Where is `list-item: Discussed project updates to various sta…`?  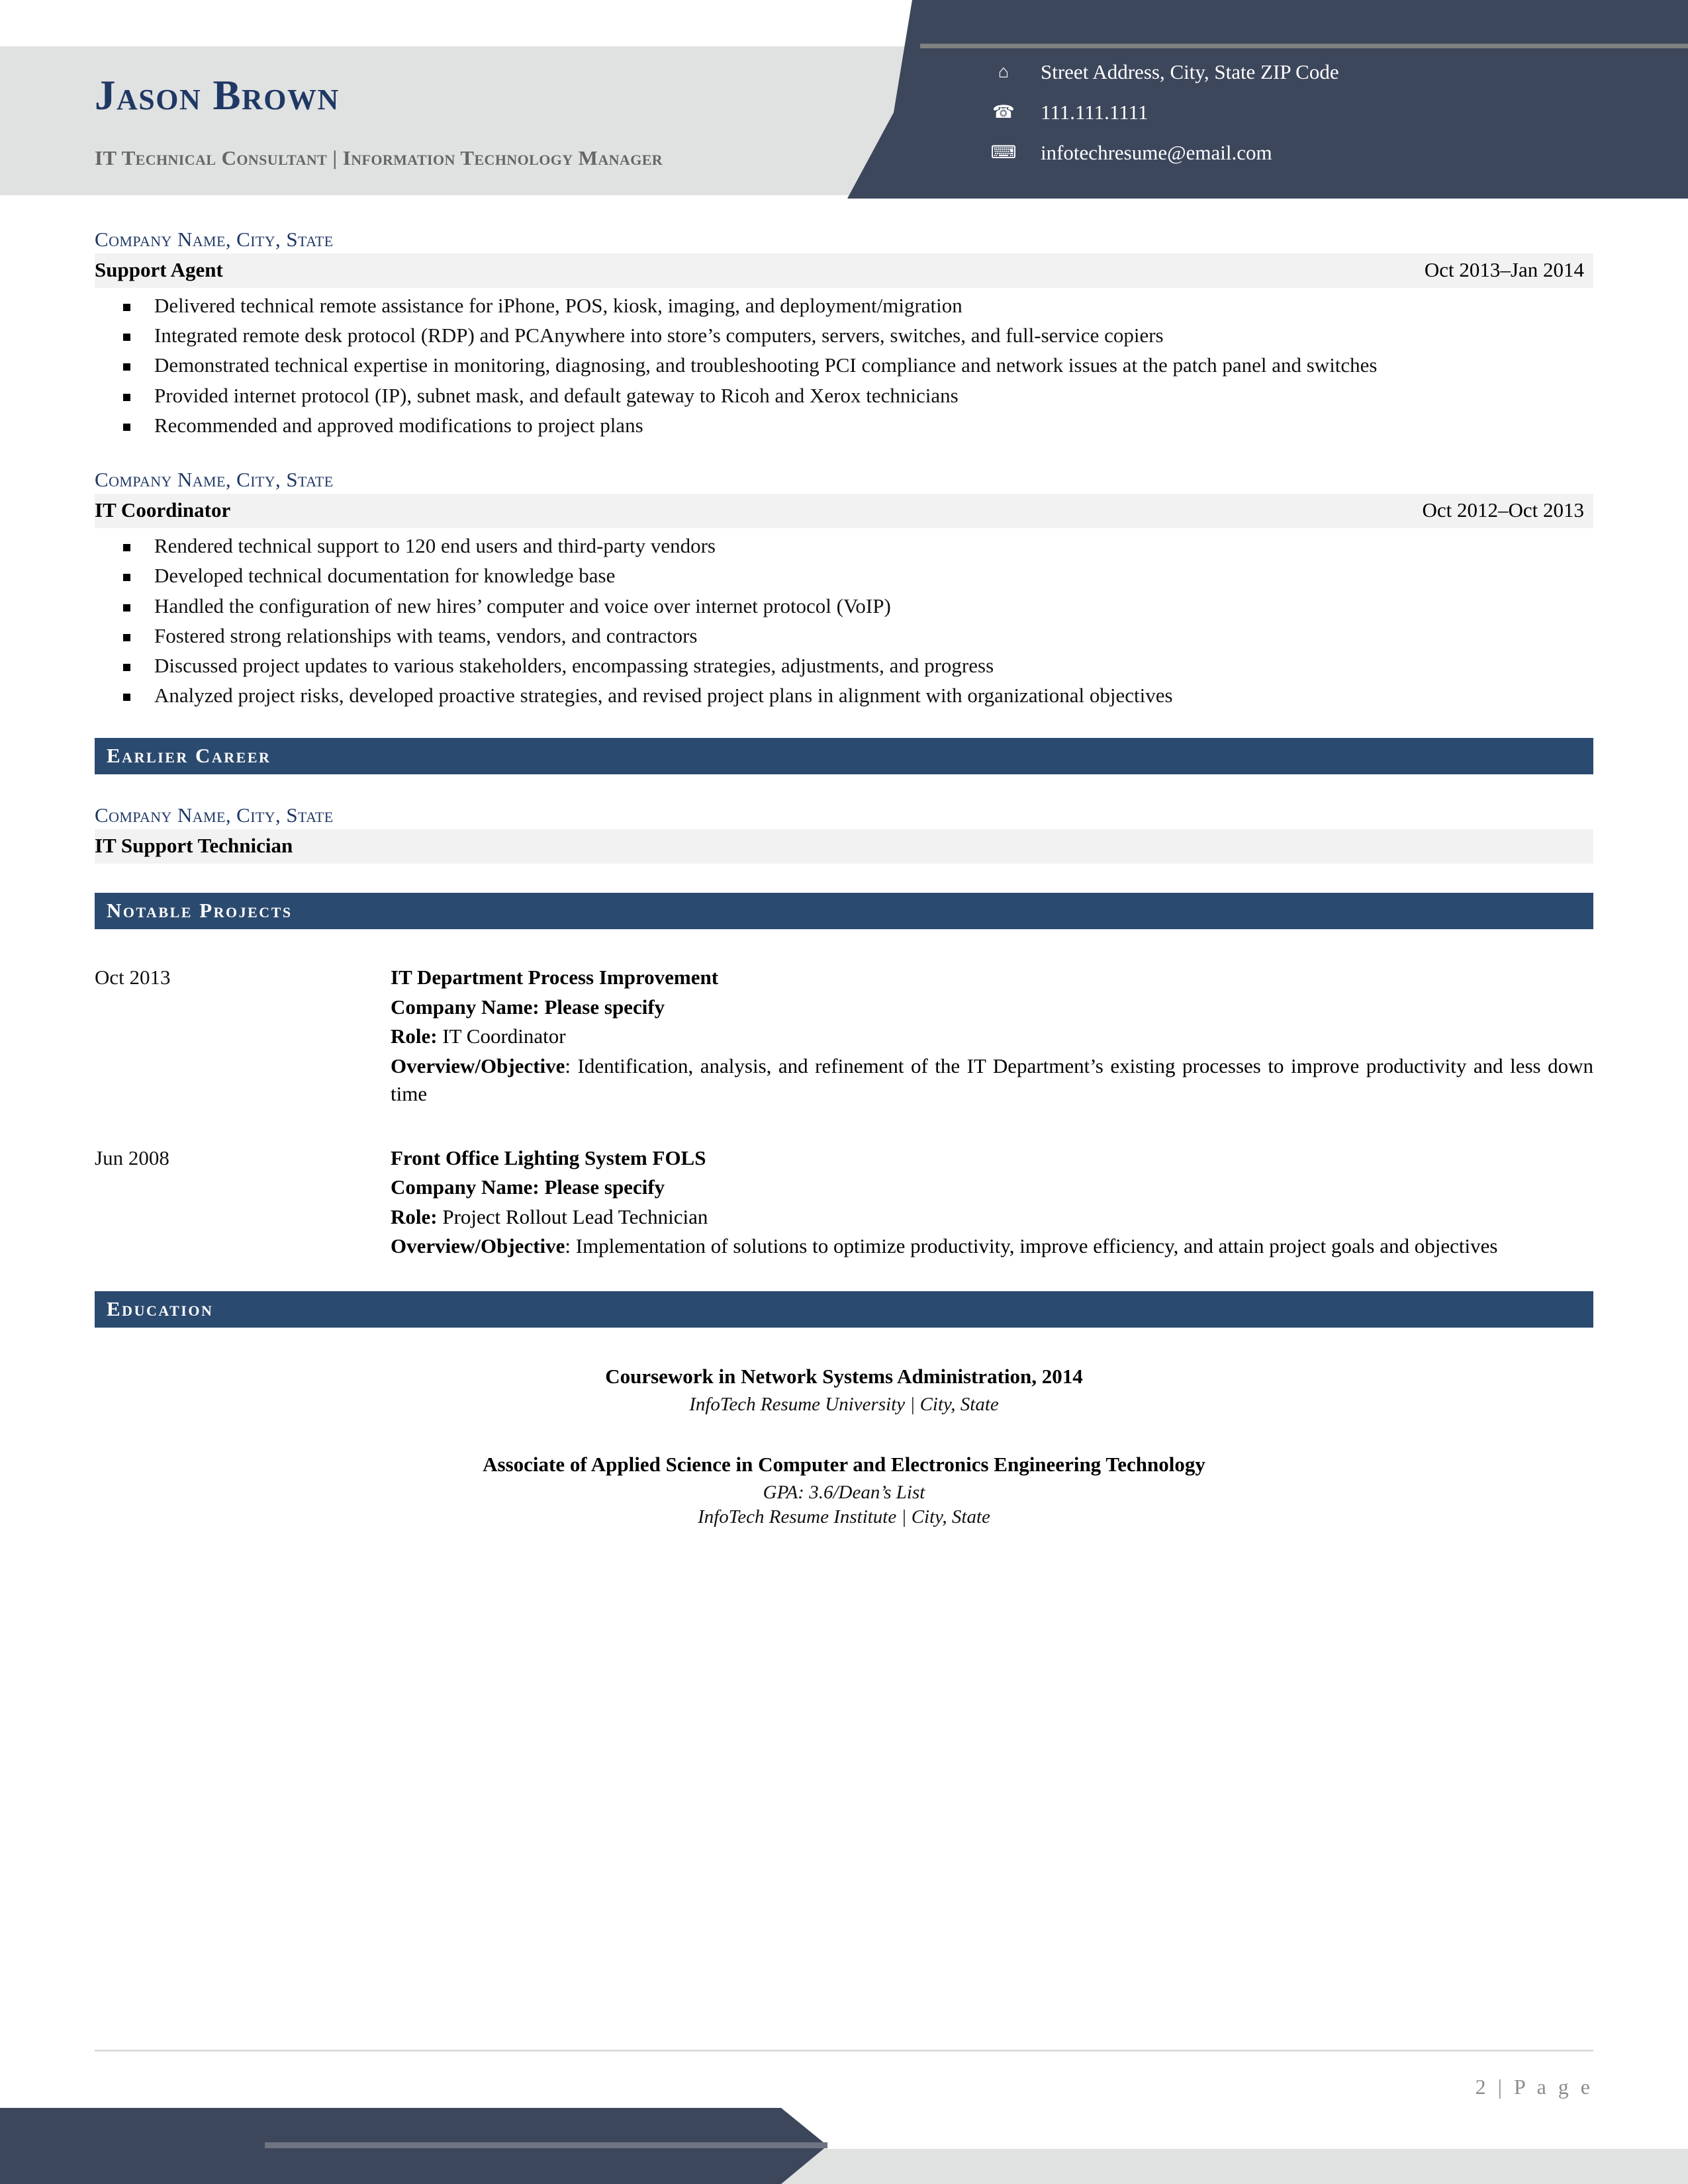 list-item: Discussed project updates to various sta… is located at coordinates (844, 665).